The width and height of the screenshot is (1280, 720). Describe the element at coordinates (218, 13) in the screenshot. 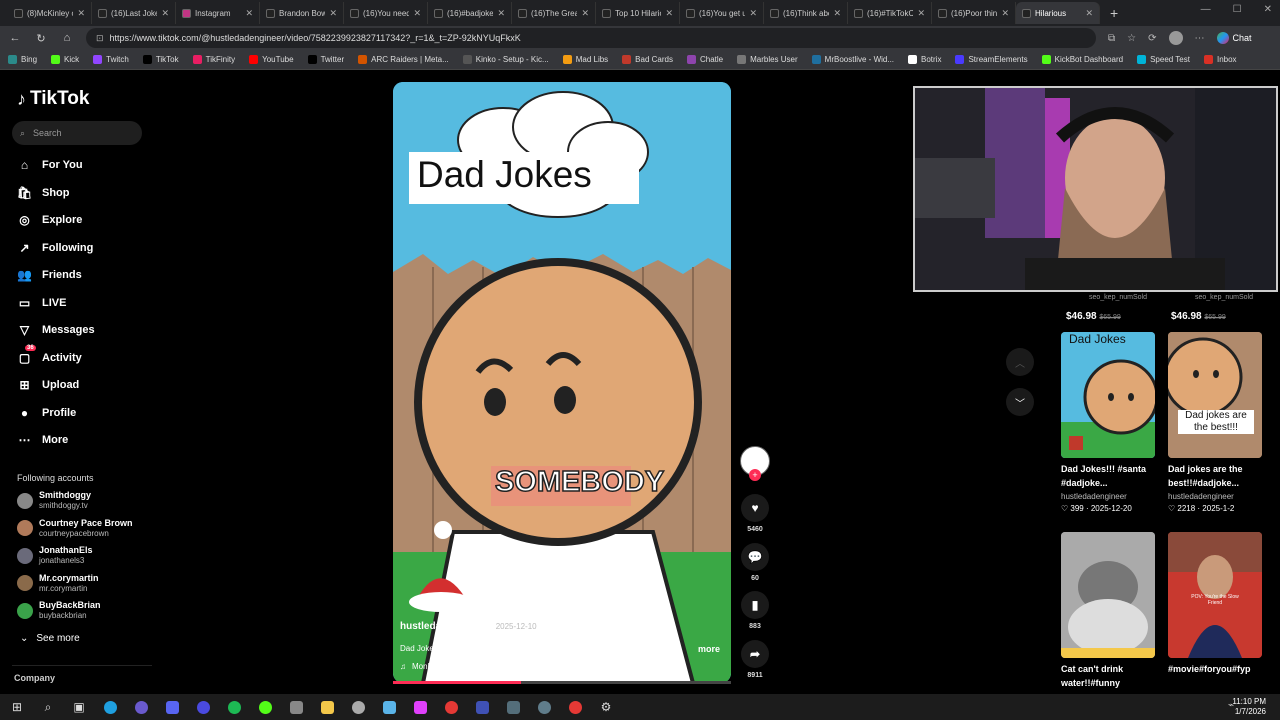

I see `browser-tab: Instagram ✕` at that location.